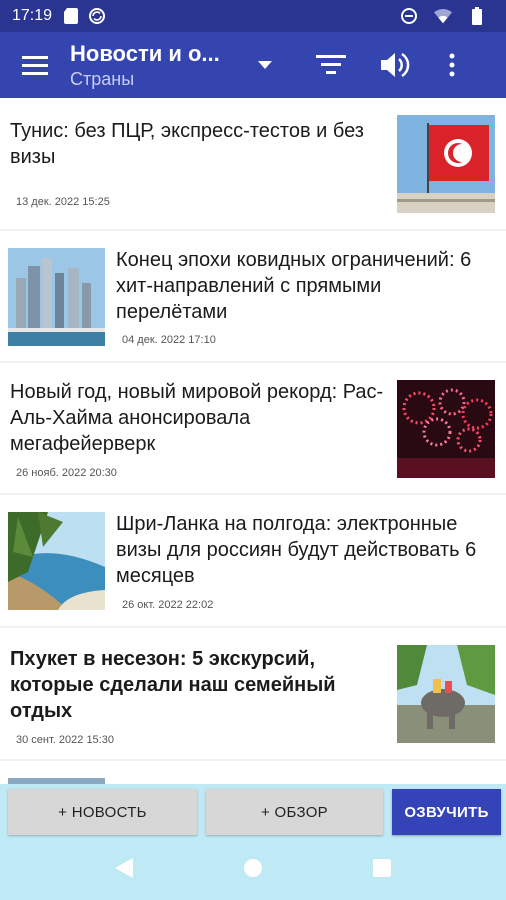 Image resolution: width=506 pixels, height=900 pixels. Describe the element at coordinates (124, 870) in the screenshot. I see `back-icon` at that location.